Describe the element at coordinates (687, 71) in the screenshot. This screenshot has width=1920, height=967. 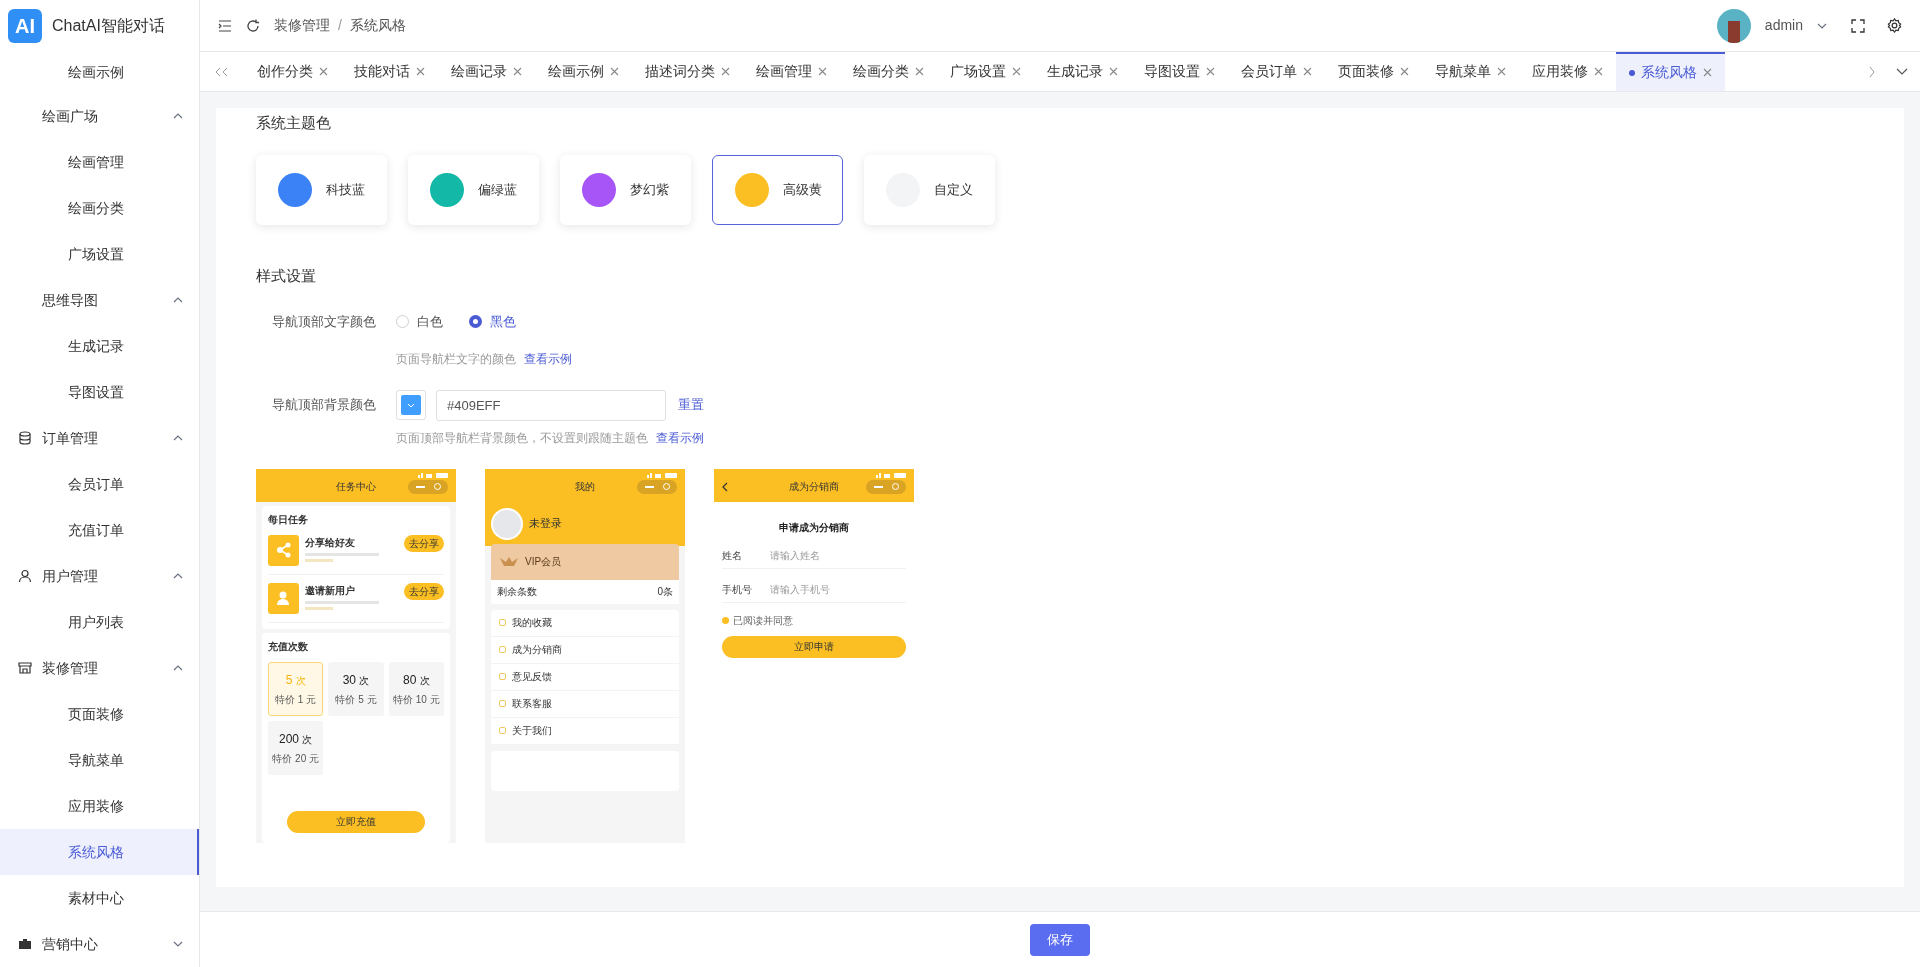
I see `tab: 描述词分类` at that location.